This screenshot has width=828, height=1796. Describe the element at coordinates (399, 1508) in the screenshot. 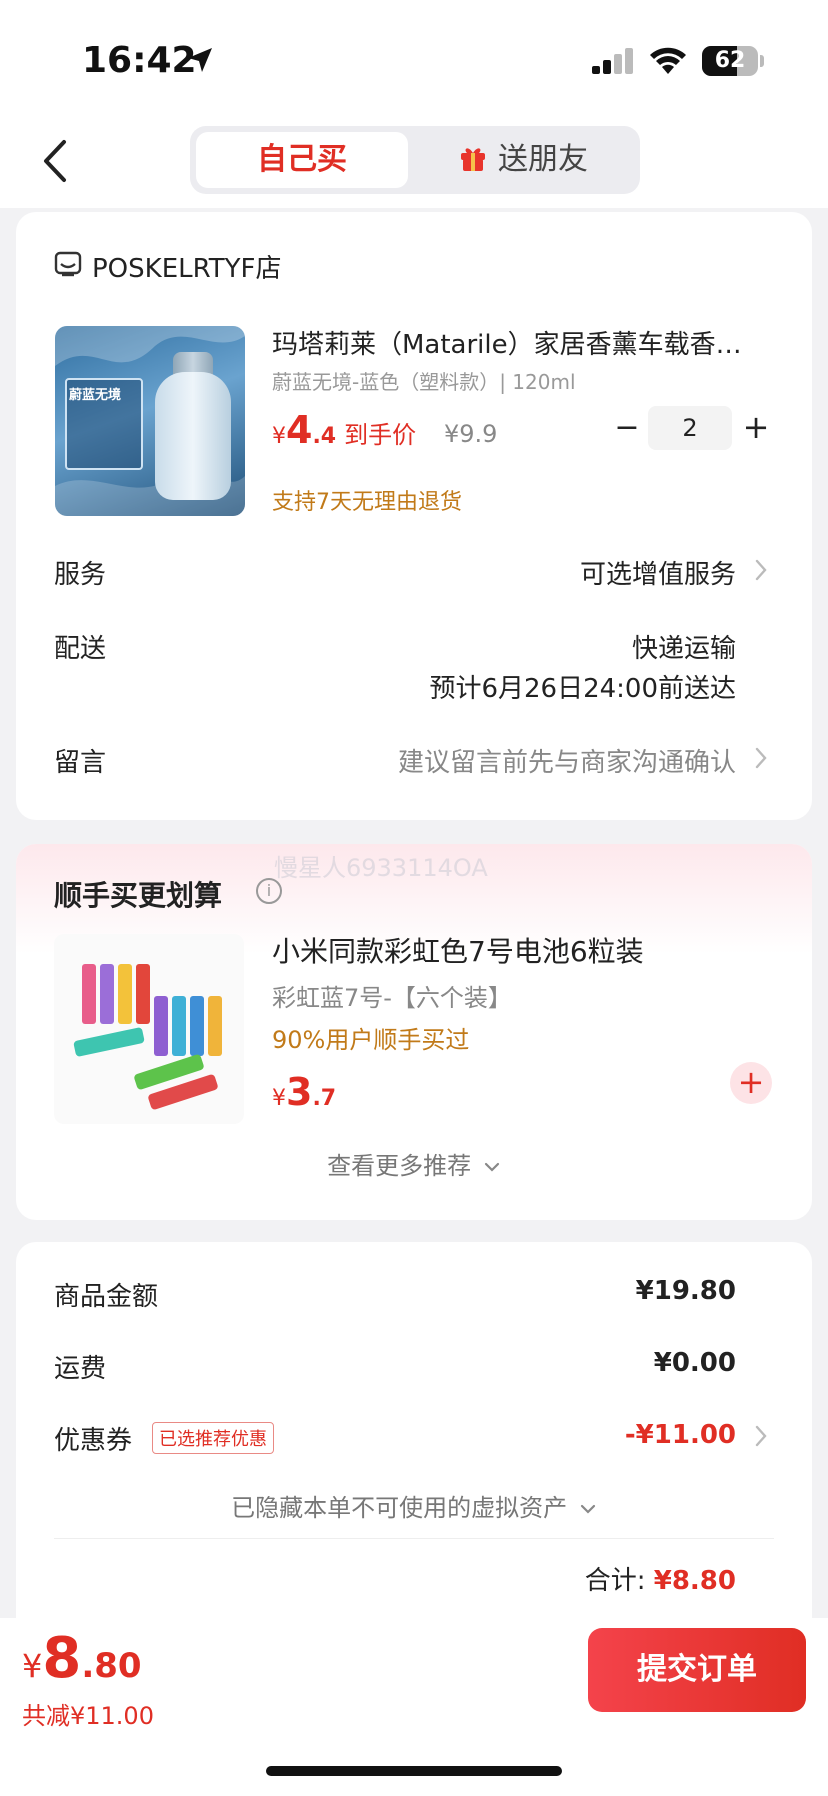

I see `hidden-assets-label: 已隐藏本单不可使用的虚拟资产` at that location.